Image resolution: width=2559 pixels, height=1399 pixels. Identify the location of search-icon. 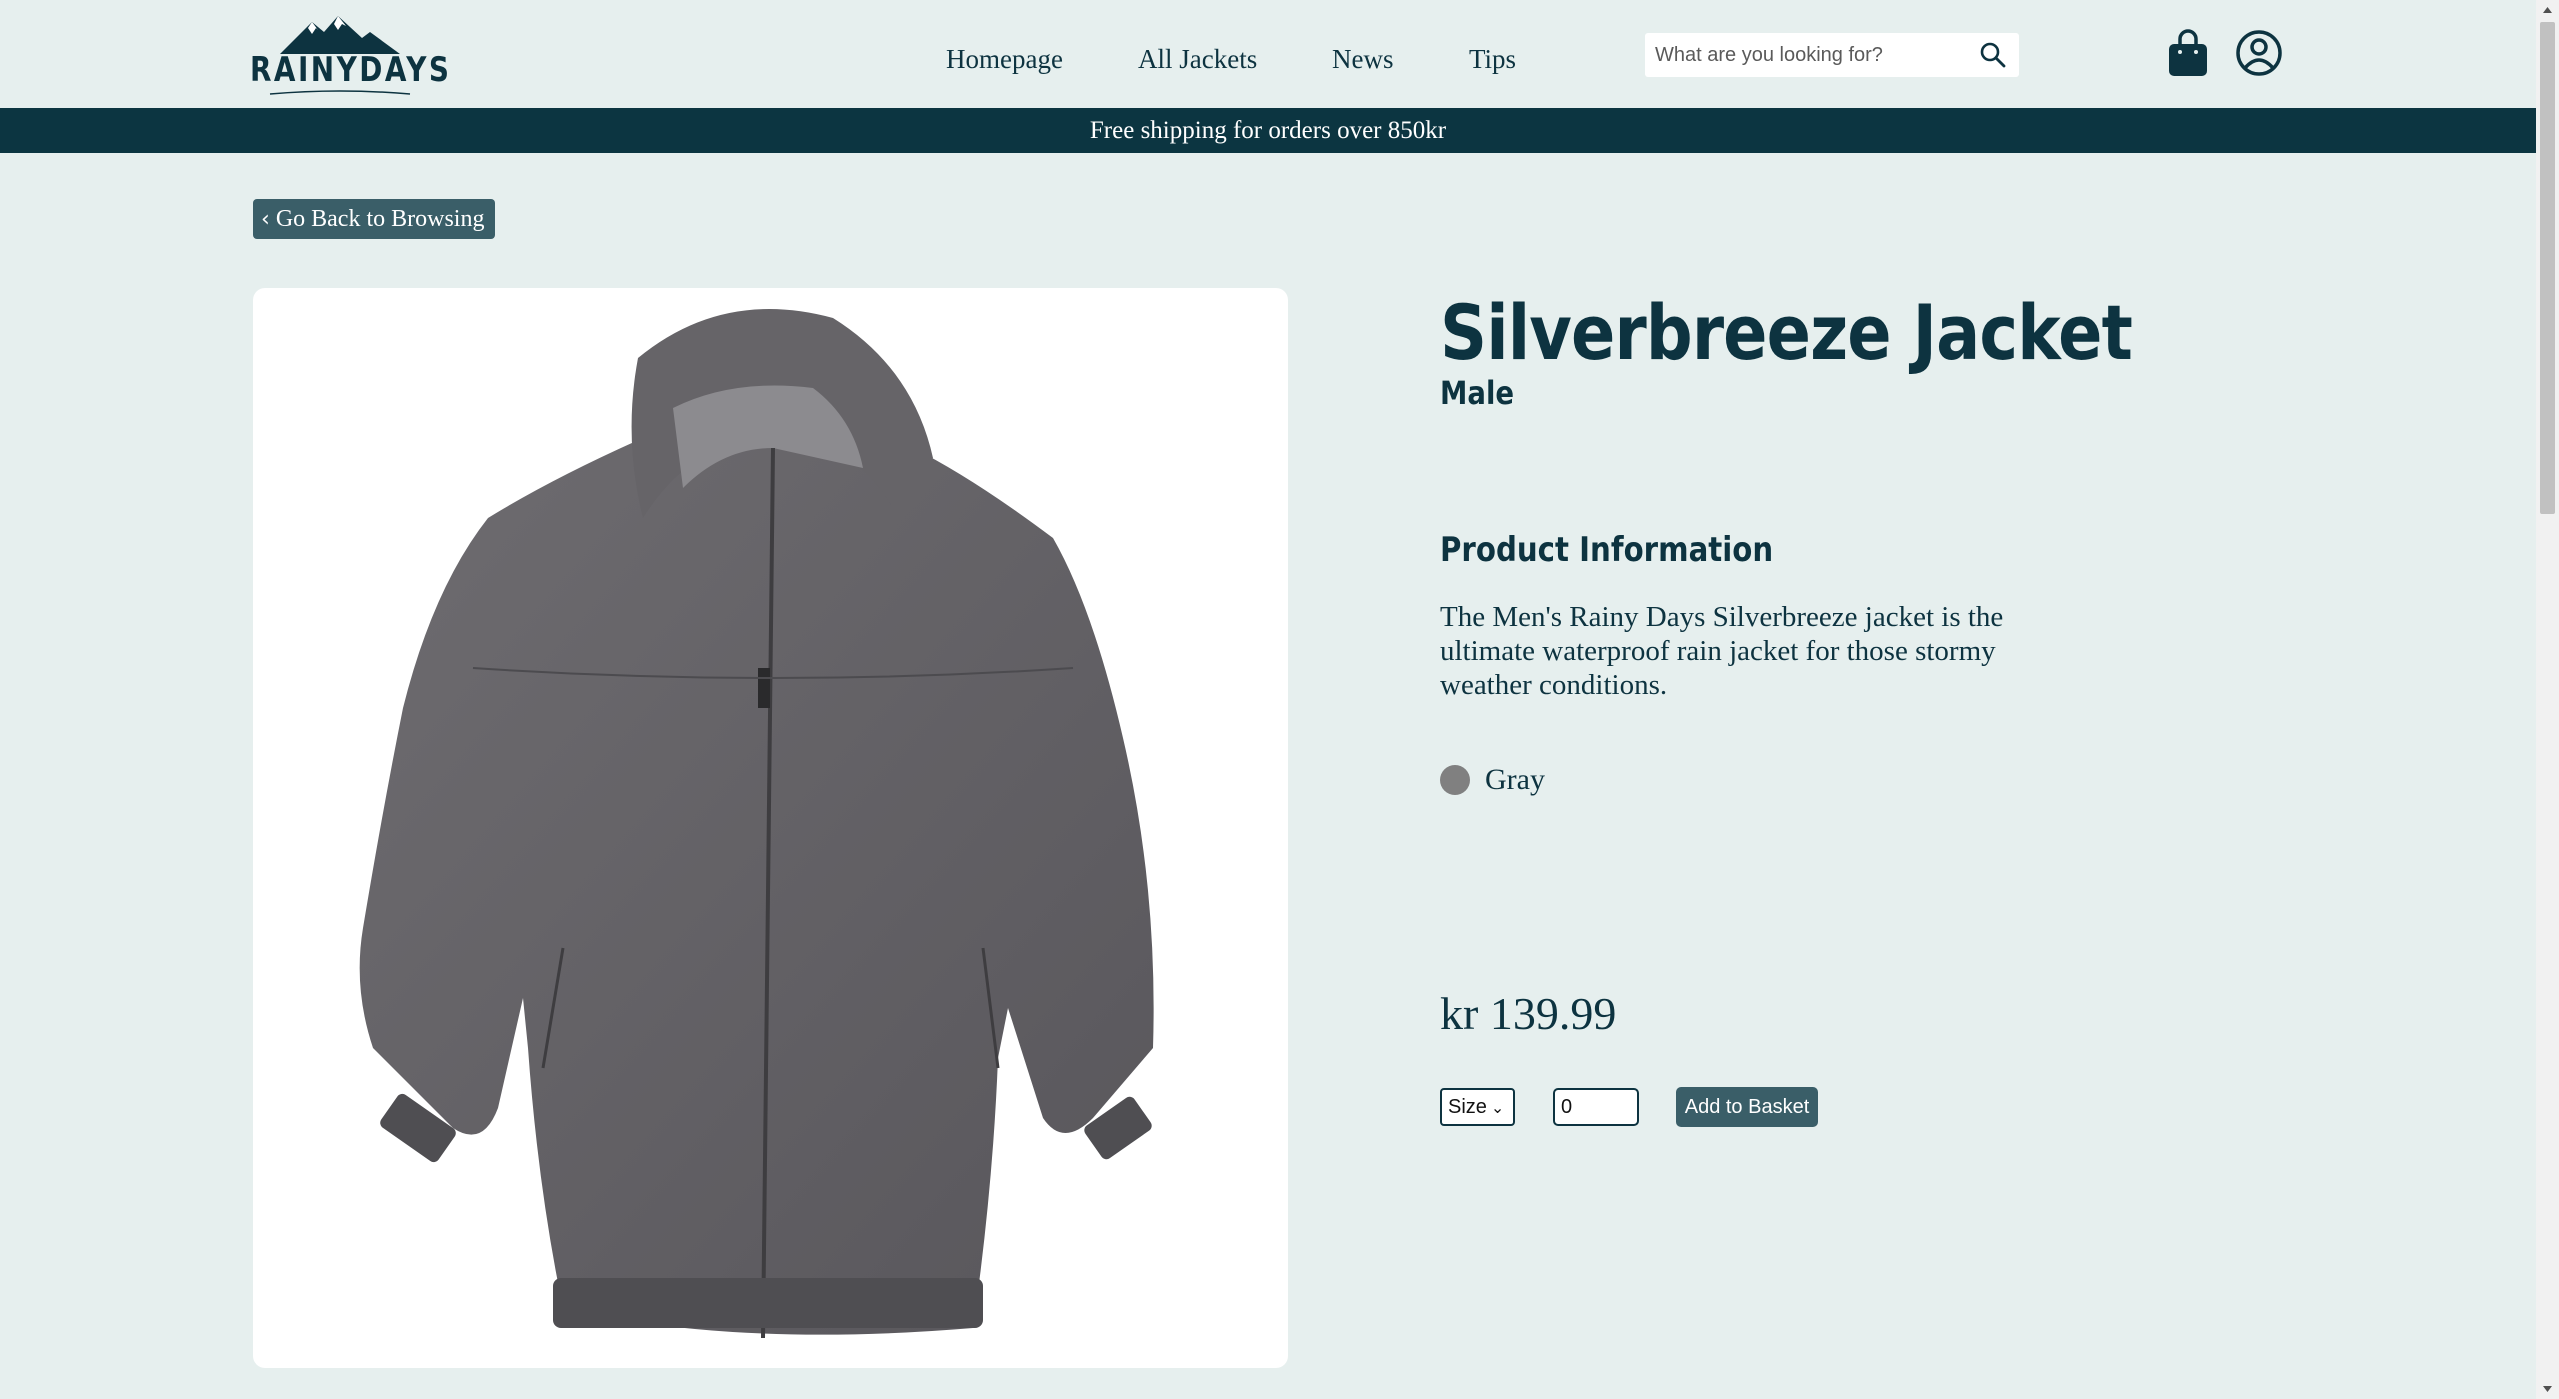
(1993, 55).